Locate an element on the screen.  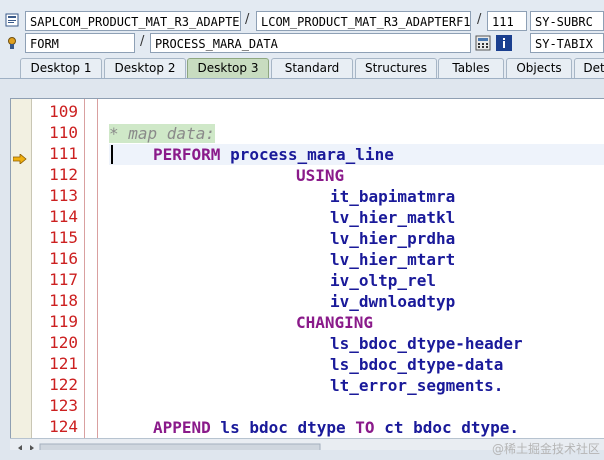
form-icon is located at coordinates (13, 43).